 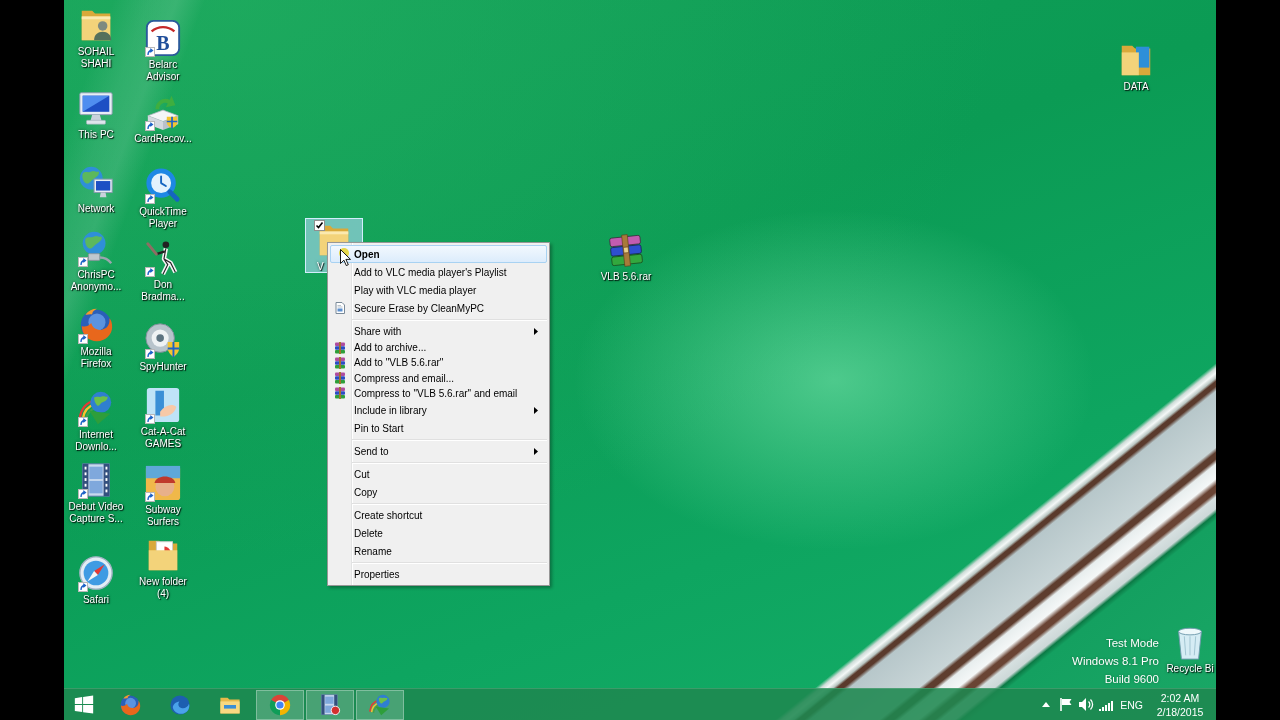 What do you see at coordinates (163, 112) in the screenshot?
I see `box-arrow-icon` at bounding box center [163, 112].